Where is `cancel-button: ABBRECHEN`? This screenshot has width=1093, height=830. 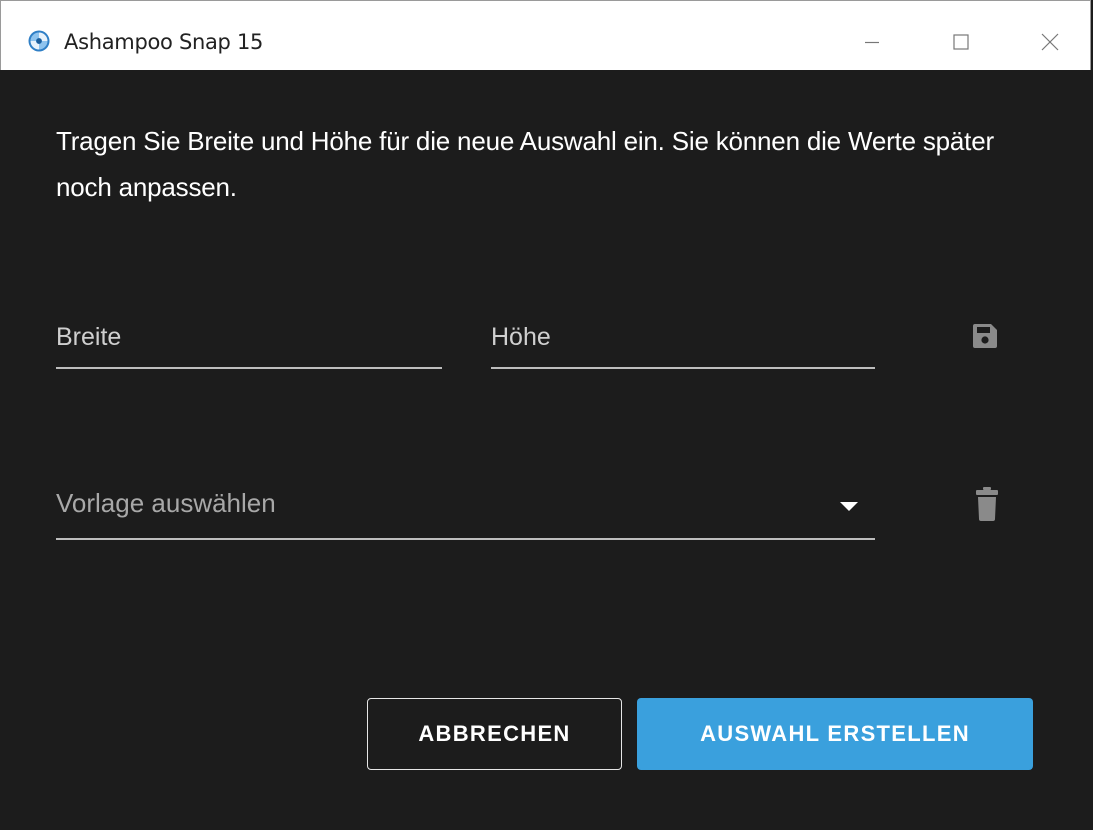 cancel-button: ABBRECHEN is located at coordinates (494, 734).